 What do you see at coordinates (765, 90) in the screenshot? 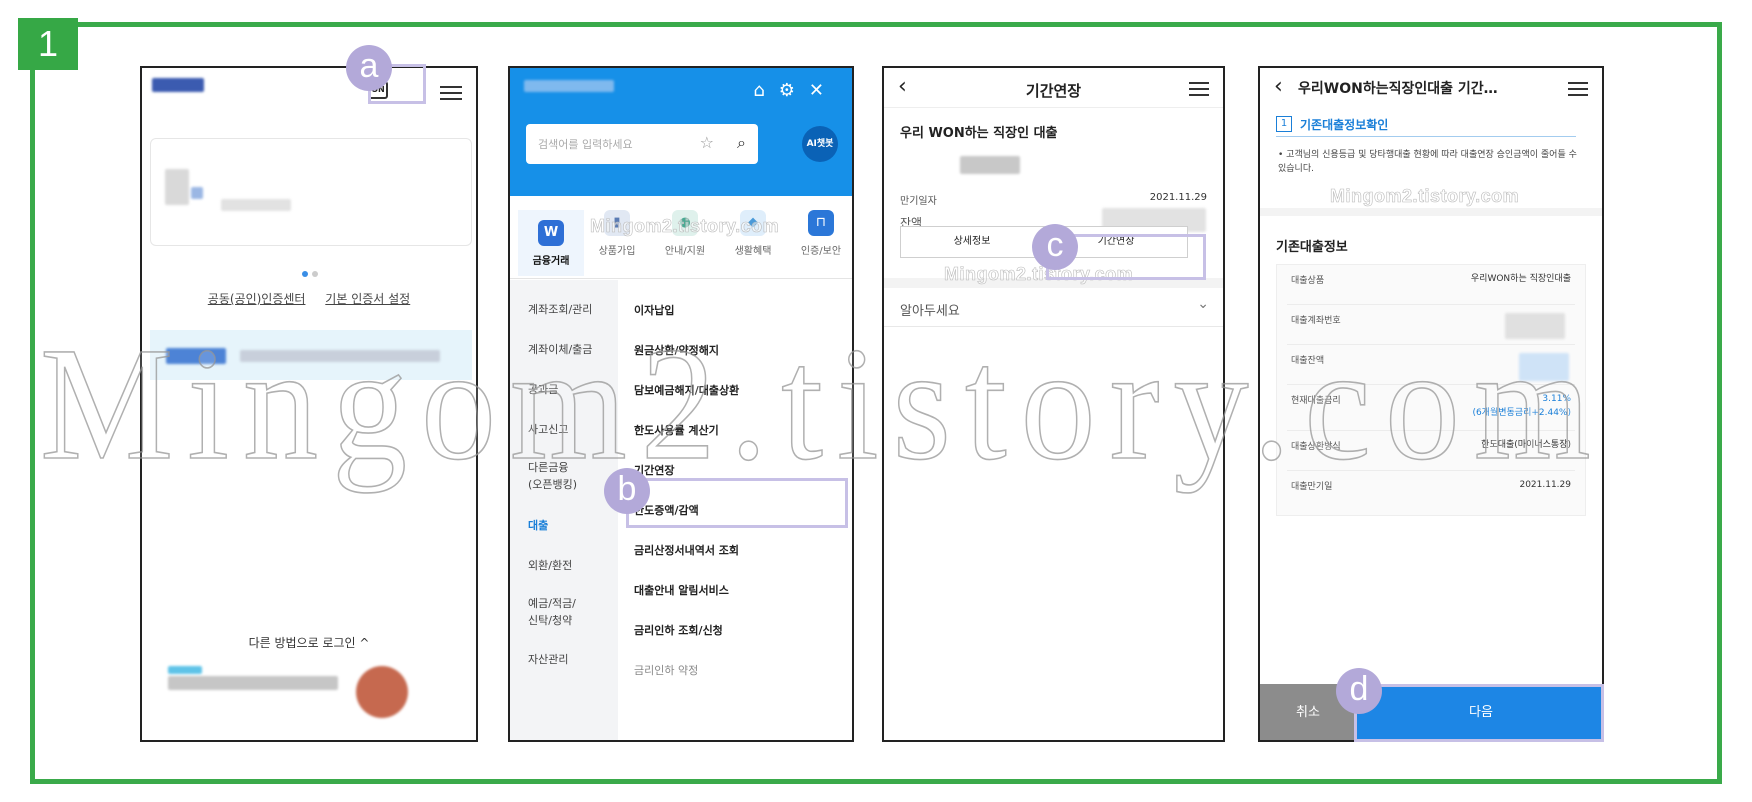
I see `home-icon: ⌂` at bounding box center [765, 90].